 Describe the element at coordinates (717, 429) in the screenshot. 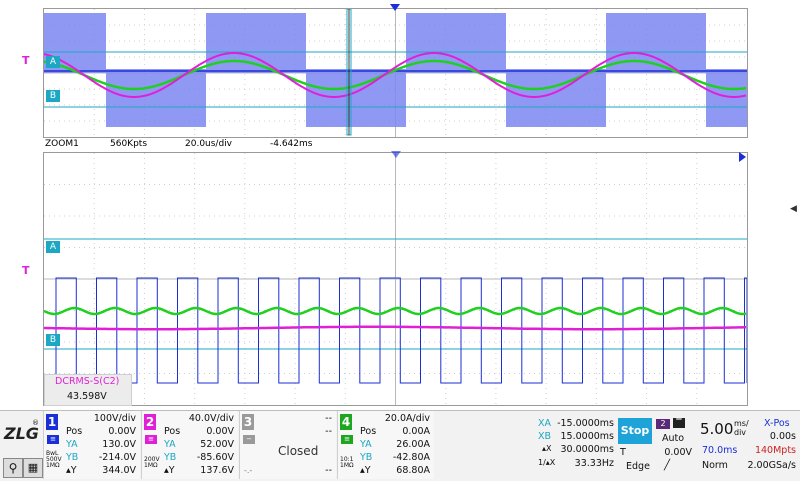

I see `timebase-value: 5.00` at that location.